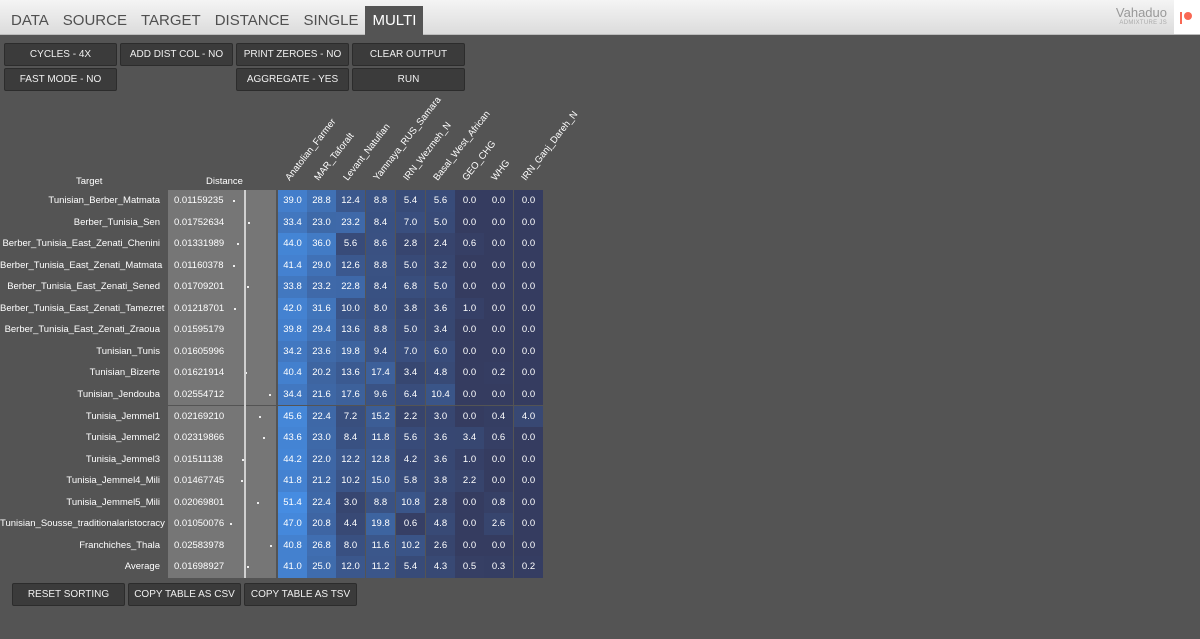 This screenshot has width=1200, height=639. Describe the element at coordinates (1141, 12) in the screenshot. I see `brand-title: Vahaduo` at that location.